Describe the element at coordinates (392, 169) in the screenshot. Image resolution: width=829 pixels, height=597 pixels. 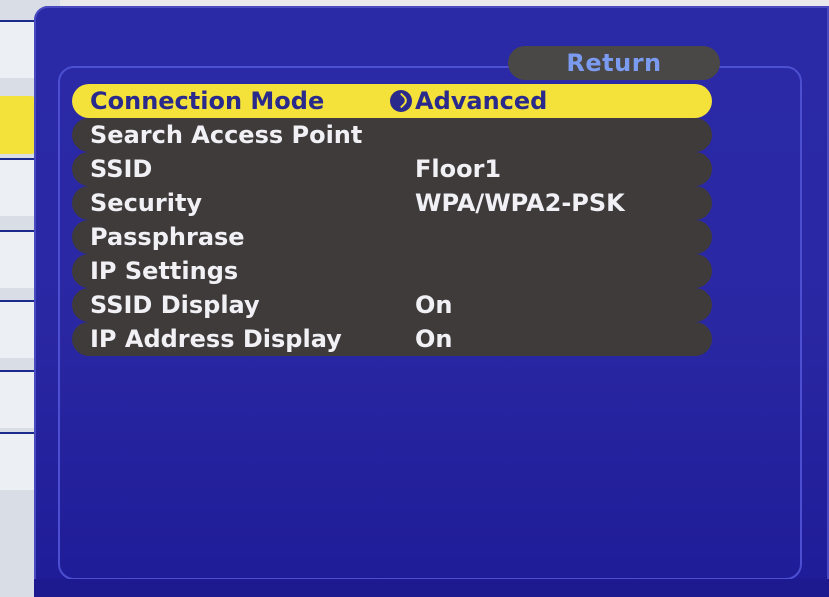
I see `menu-row-ssid: SSID Floor1` at that location.